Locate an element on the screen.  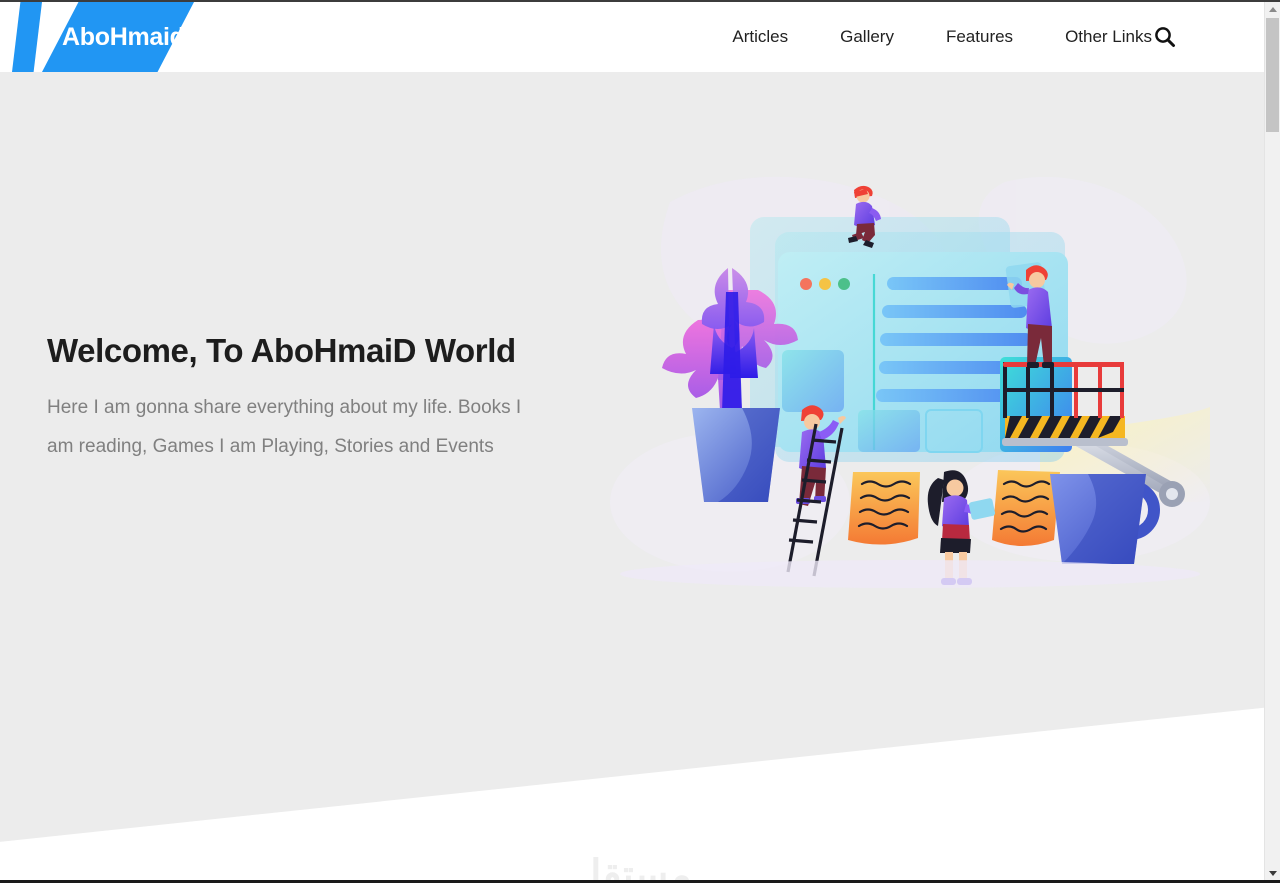
traffic-light-yellow is located at coordinates (825, 284).